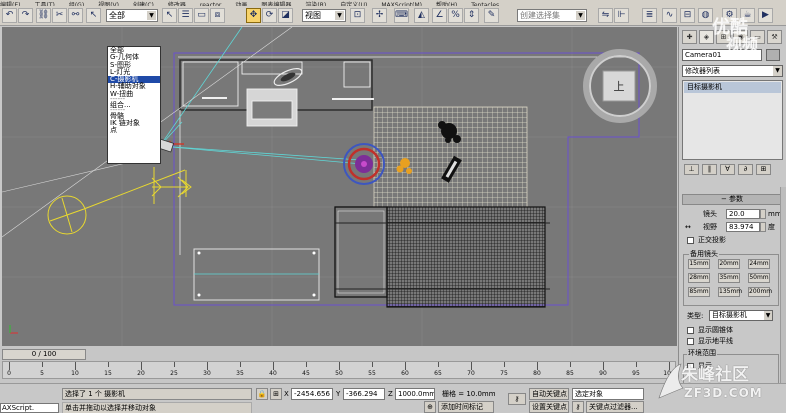  Describe the element at coordinates (689, 37) in the screenshot. I see `create-tab: ✚` at that location.